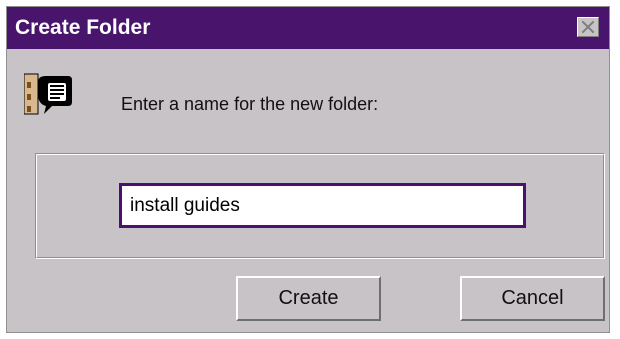 This screenshot has height=339, width=620. Describe the element at coordinates (308, 298) in the screenshot. I see `create-button: Create` at that location.